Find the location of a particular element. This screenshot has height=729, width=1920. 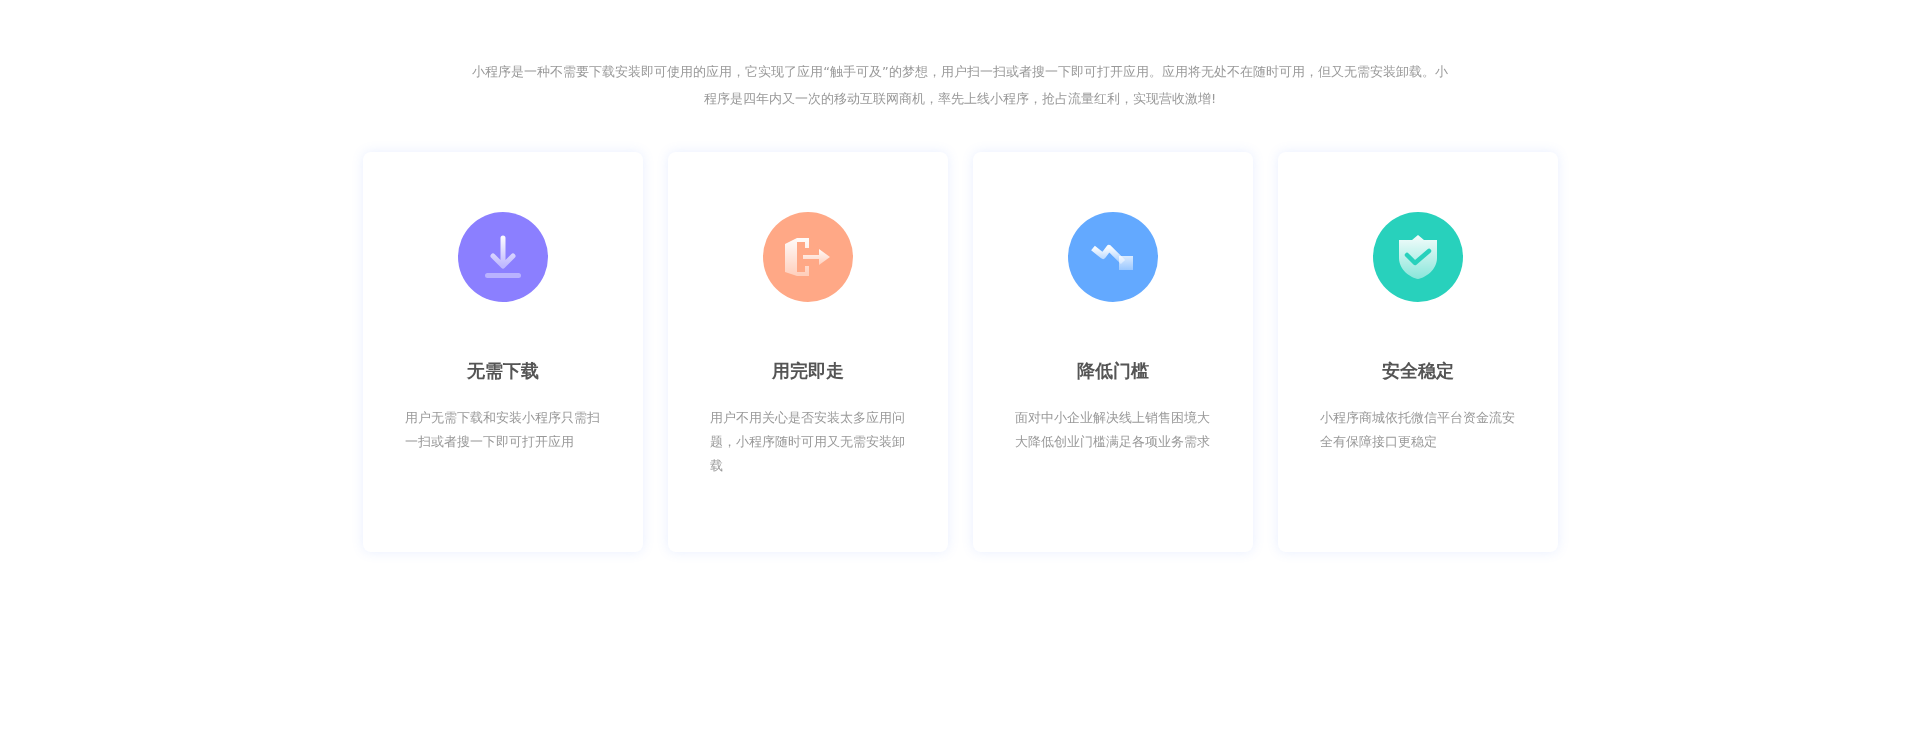

feature-title: 用完即走 is located at coordinates (807, 371).